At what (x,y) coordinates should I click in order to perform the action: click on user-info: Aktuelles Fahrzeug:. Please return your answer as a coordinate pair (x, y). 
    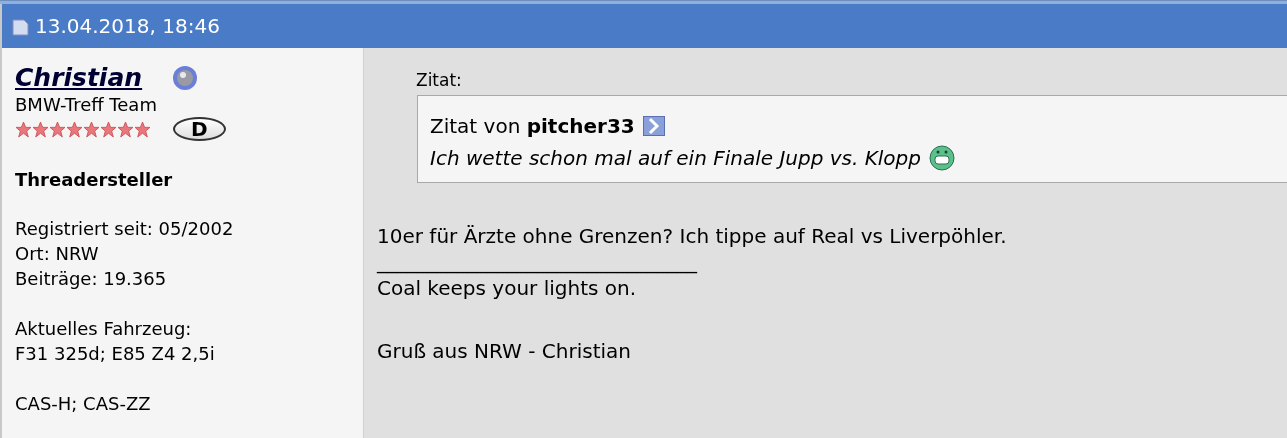
    Looking at the image, I should click on (104, 329).